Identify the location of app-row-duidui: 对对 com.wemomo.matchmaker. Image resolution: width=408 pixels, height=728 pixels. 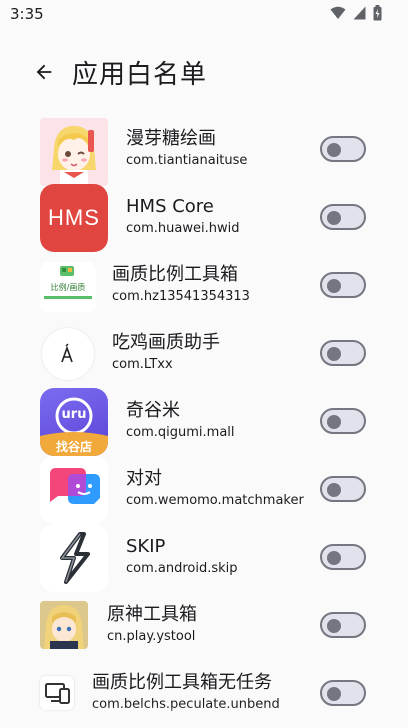
(204, 490).